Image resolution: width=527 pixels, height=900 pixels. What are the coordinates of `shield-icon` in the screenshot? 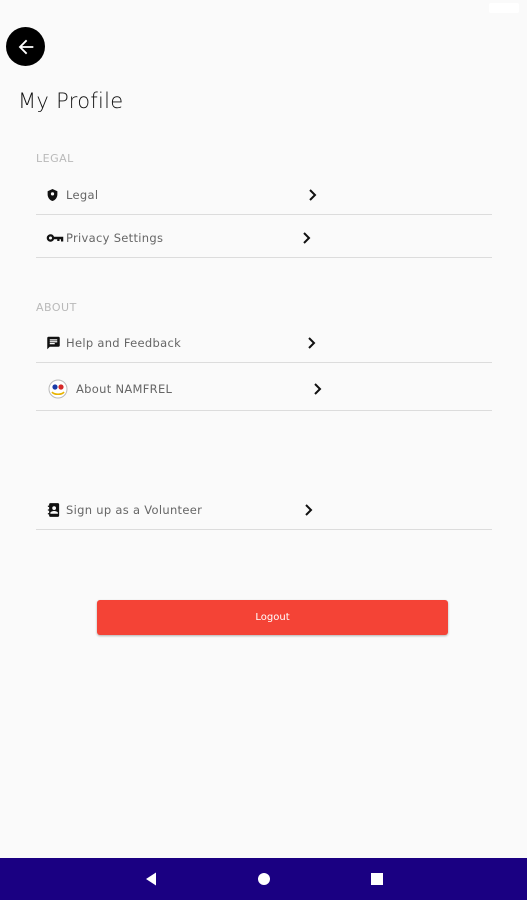 It's located at (52, 195).